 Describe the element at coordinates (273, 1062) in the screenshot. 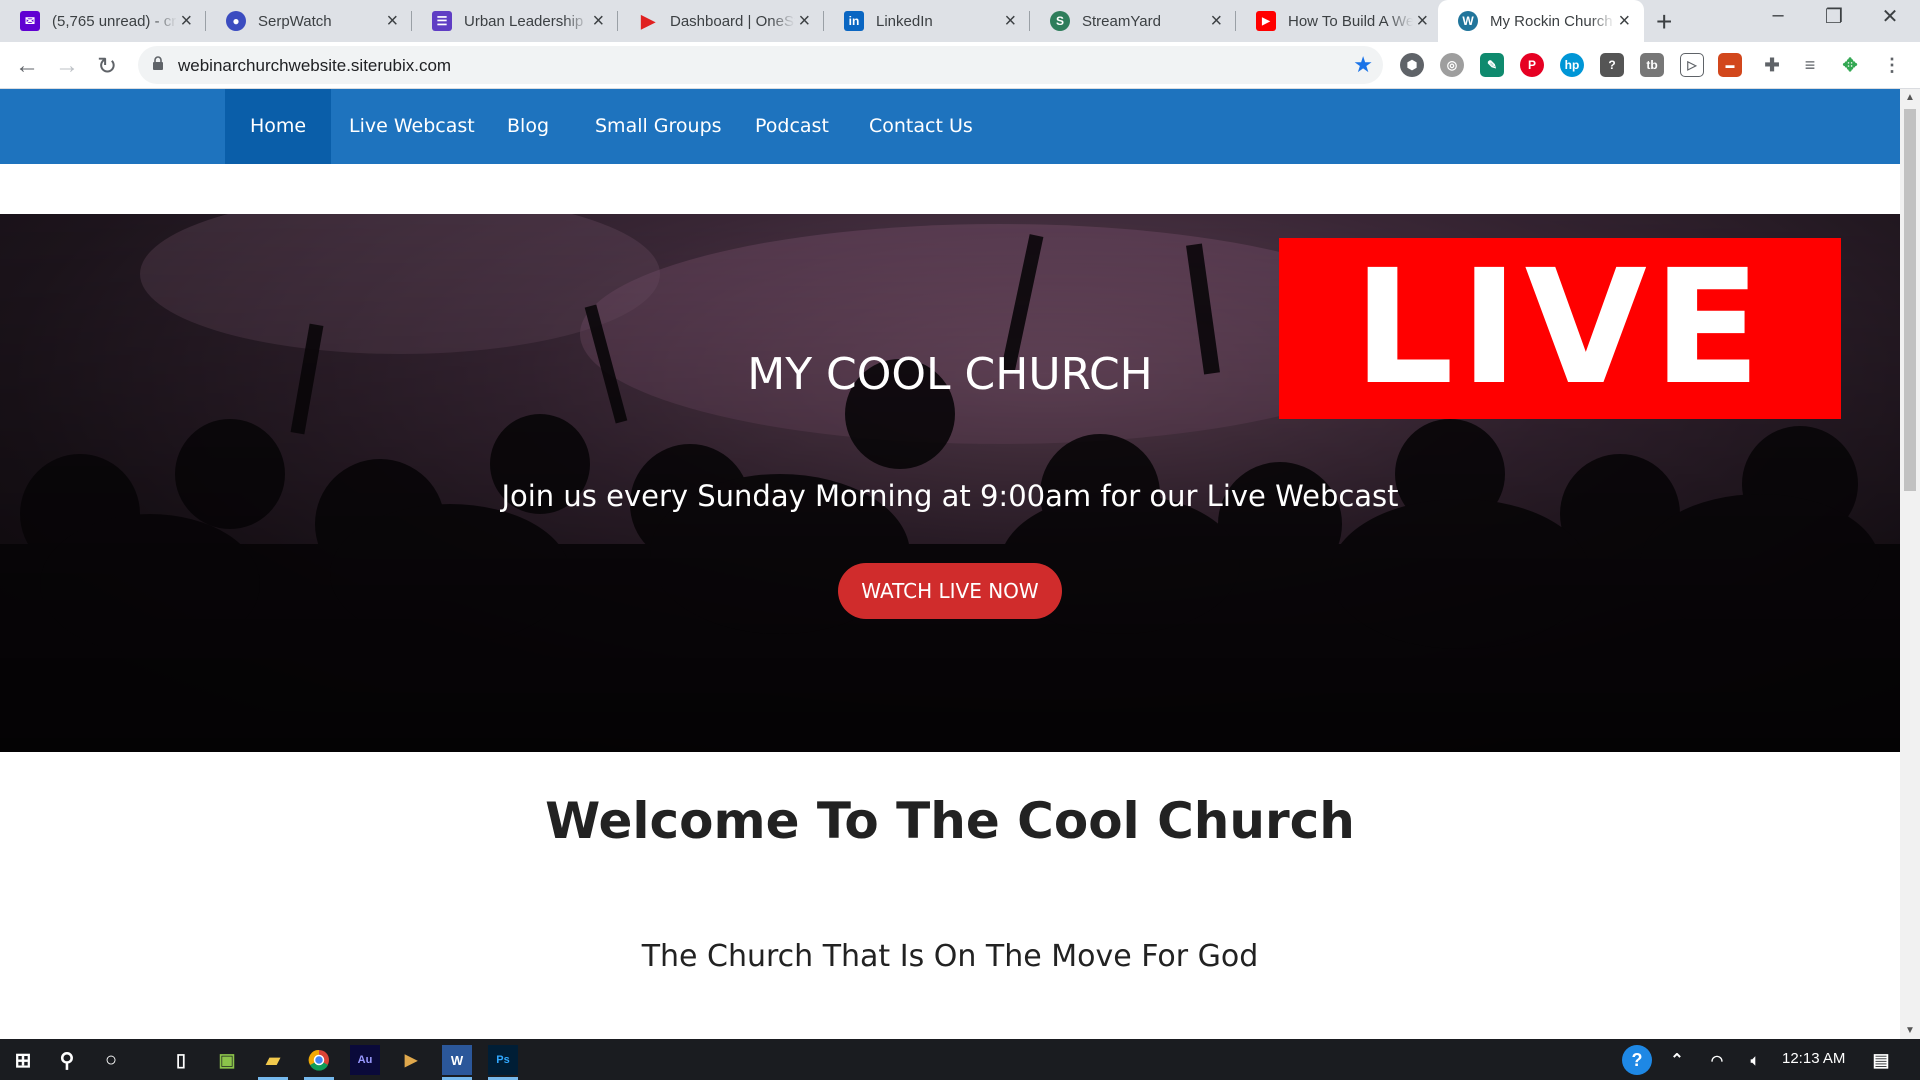

I see `file-explorer-icon: ▰` at that location.